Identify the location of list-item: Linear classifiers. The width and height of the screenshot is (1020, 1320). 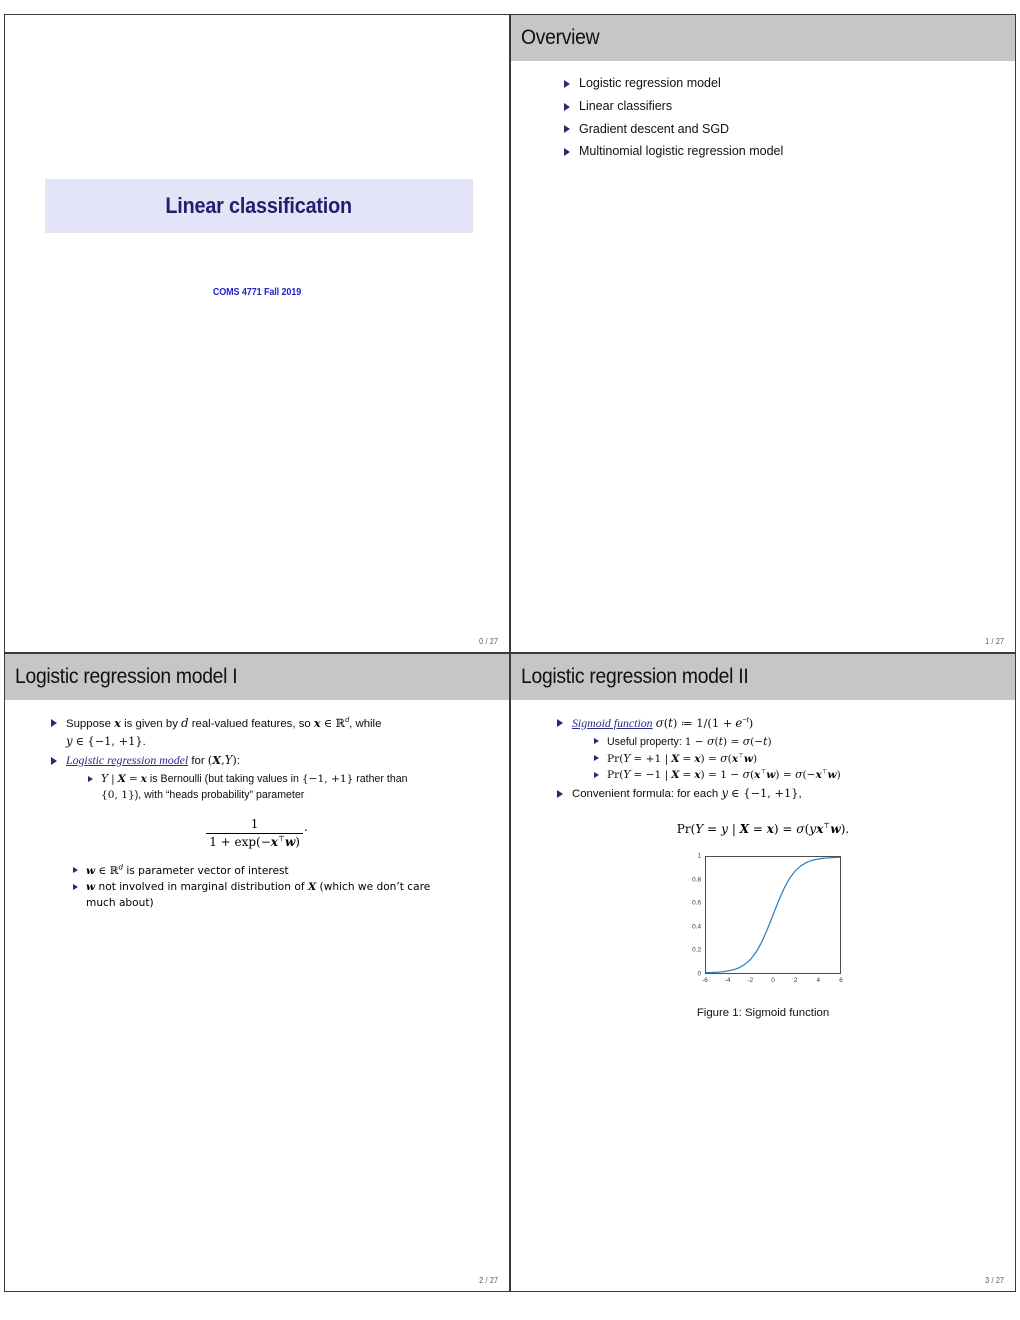
(778, 107).